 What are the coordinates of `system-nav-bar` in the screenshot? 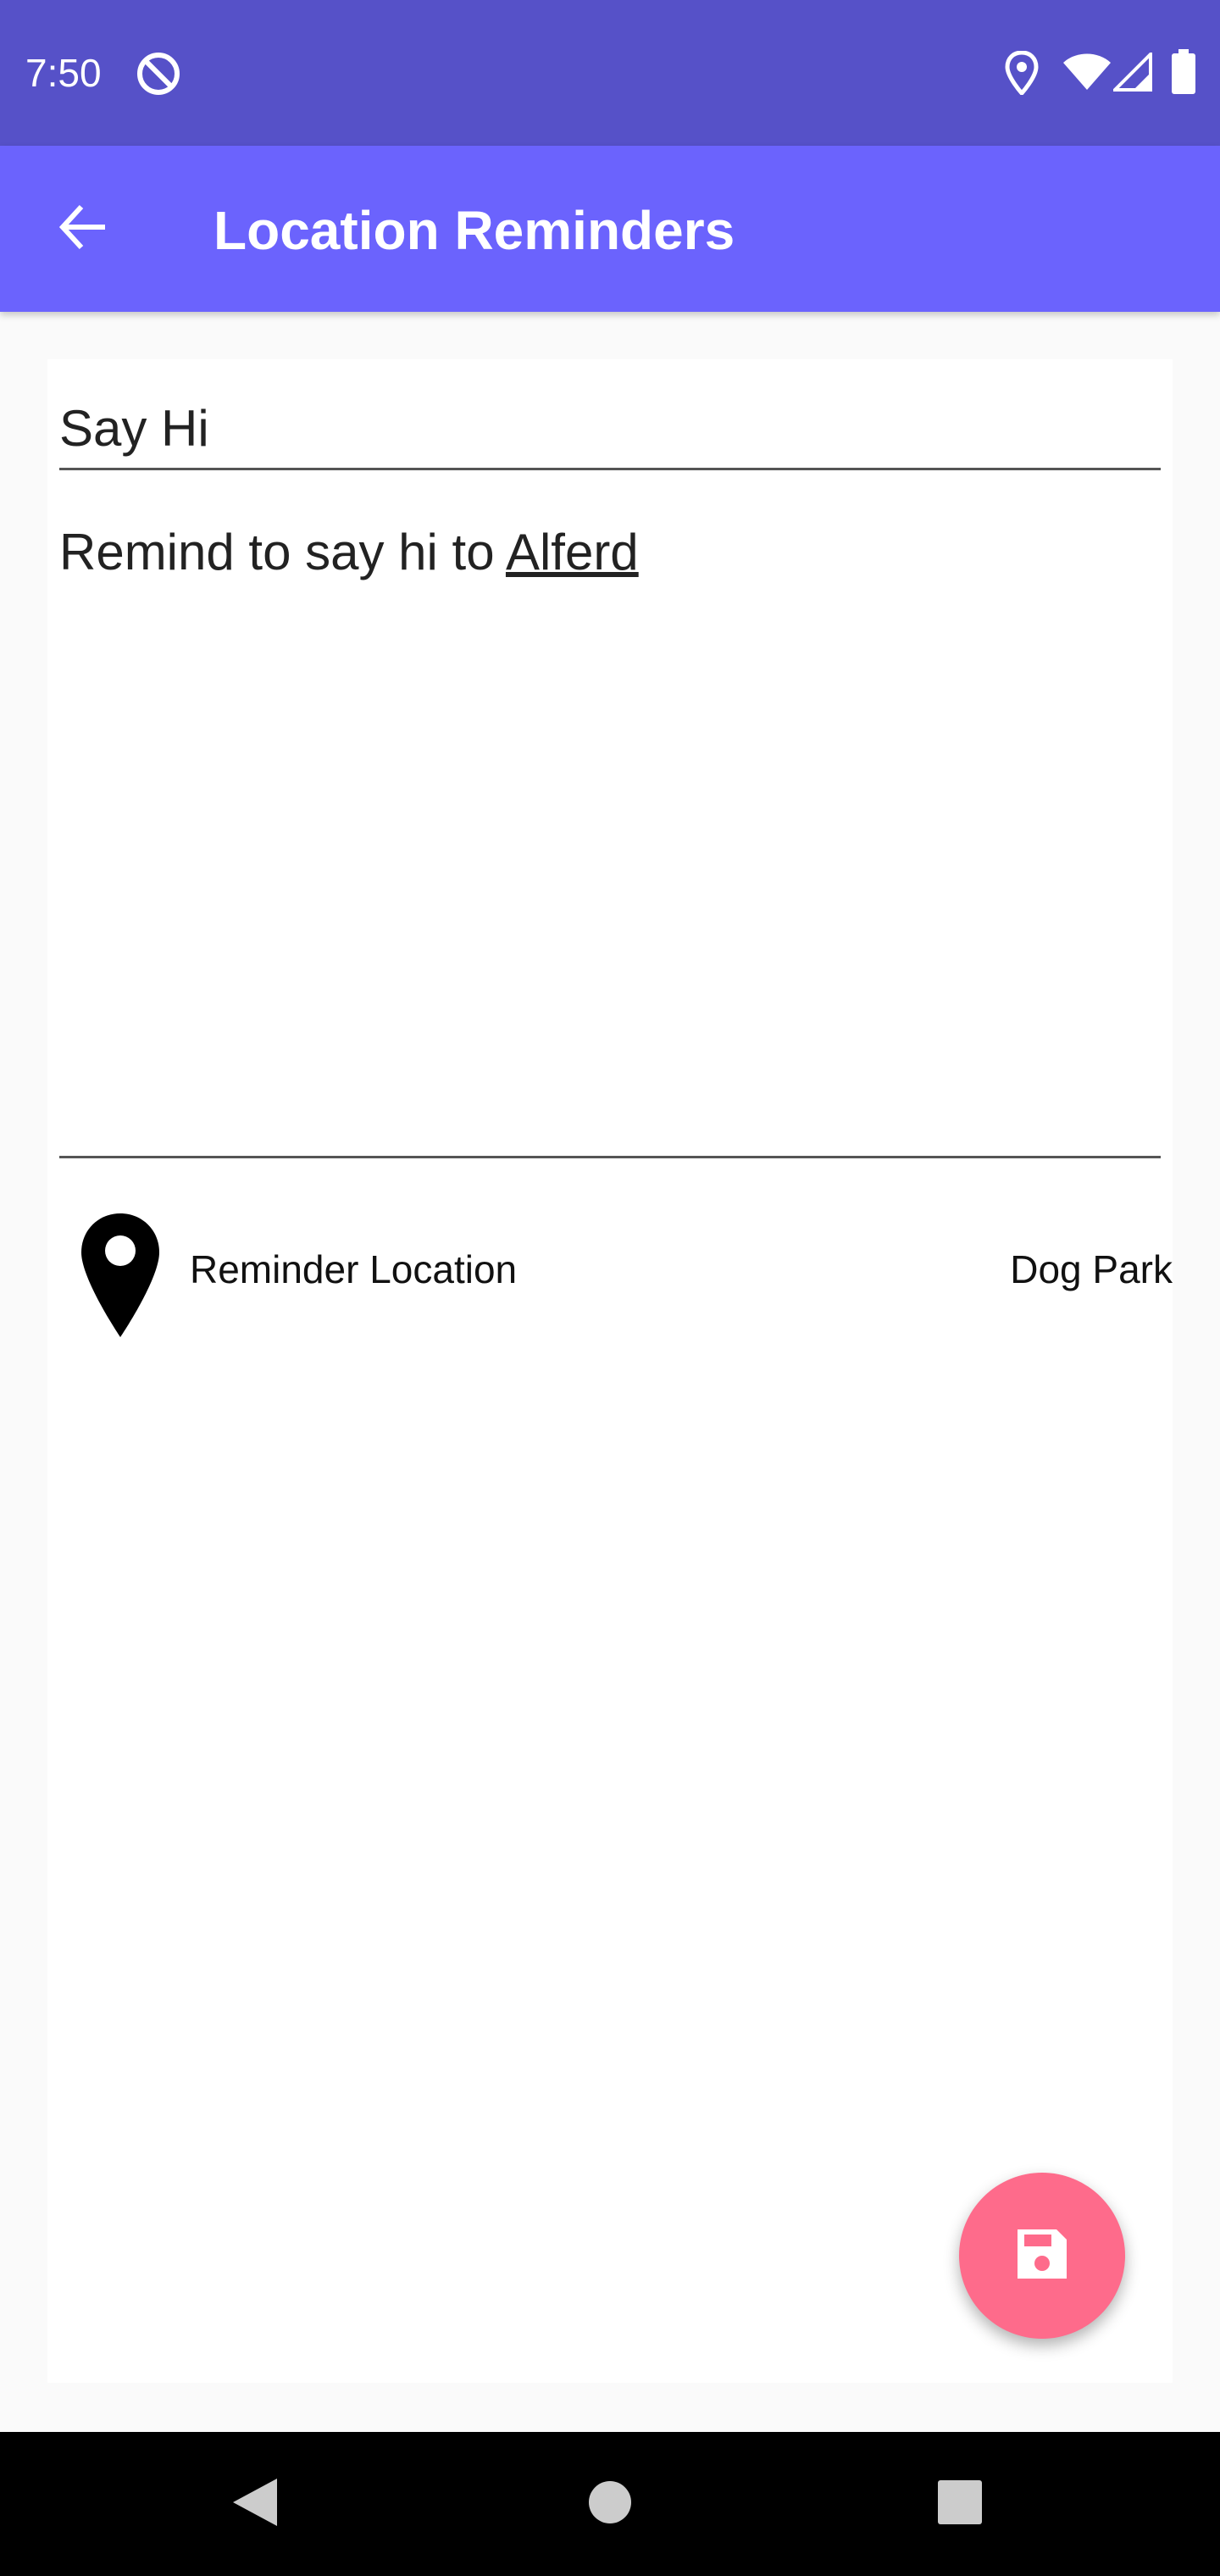 It's located at (610, 2504).